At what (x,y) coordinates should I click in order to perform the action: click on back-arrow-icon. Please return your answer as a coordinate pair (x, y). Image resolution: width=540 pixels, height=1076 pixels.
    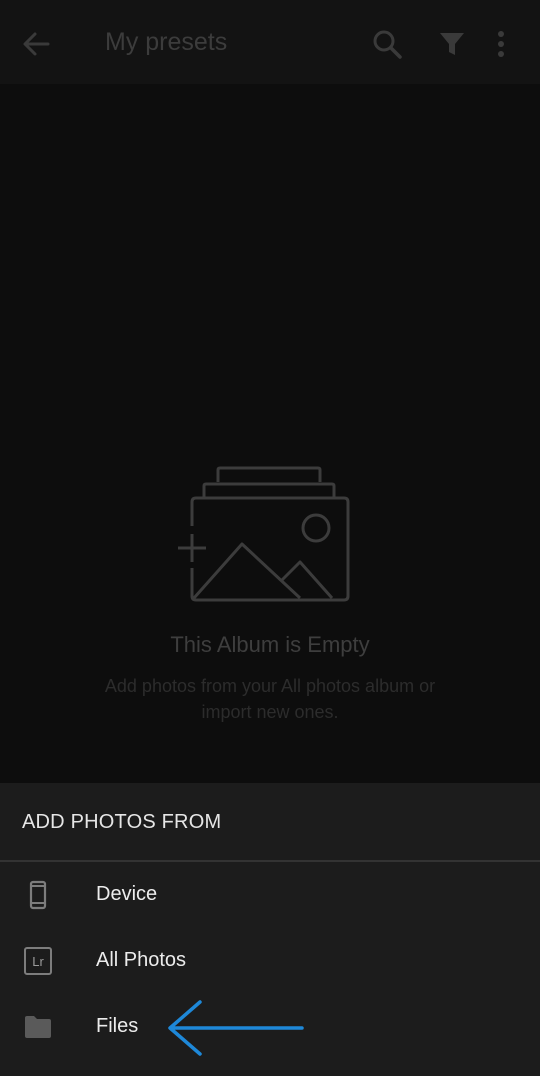
    Looking at the image, I should click on (36, 44).